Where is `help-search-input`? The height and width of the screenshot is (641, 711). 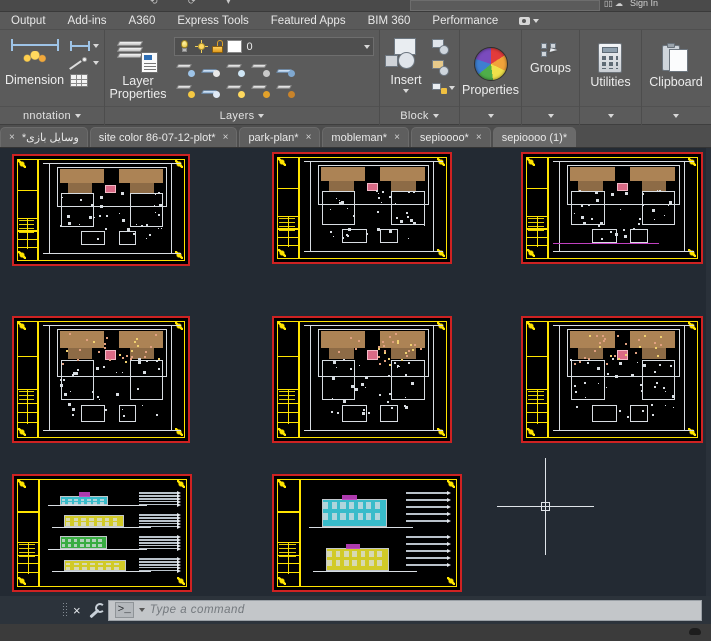 help-search-input is located at coordinates (505, 5).